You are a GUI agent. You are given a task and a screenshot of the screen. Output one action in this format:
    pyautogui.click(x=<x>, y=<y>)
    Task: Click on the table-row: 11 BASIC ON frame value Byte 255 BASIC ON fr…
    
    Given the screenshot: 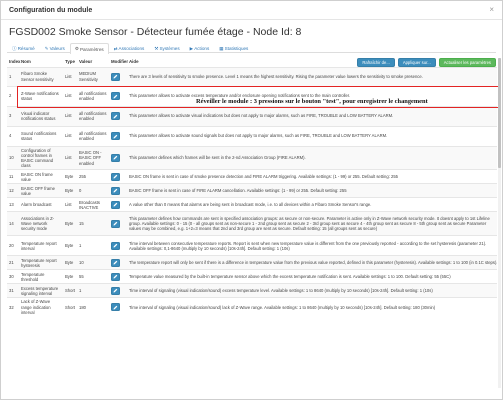 What is the action you would take?
    pyautogui.click(x=252, y=176)
    